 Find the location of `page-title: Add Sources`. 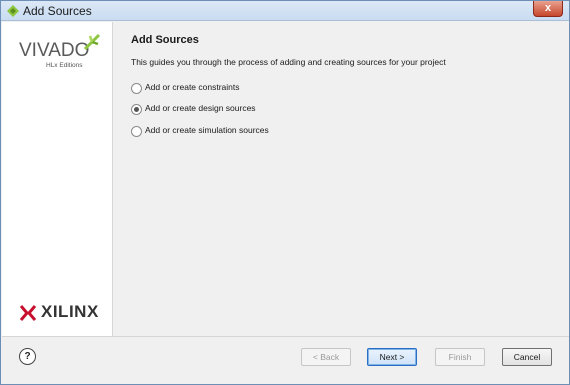

page-title: Add Sources is located at coordinates (165, 40).